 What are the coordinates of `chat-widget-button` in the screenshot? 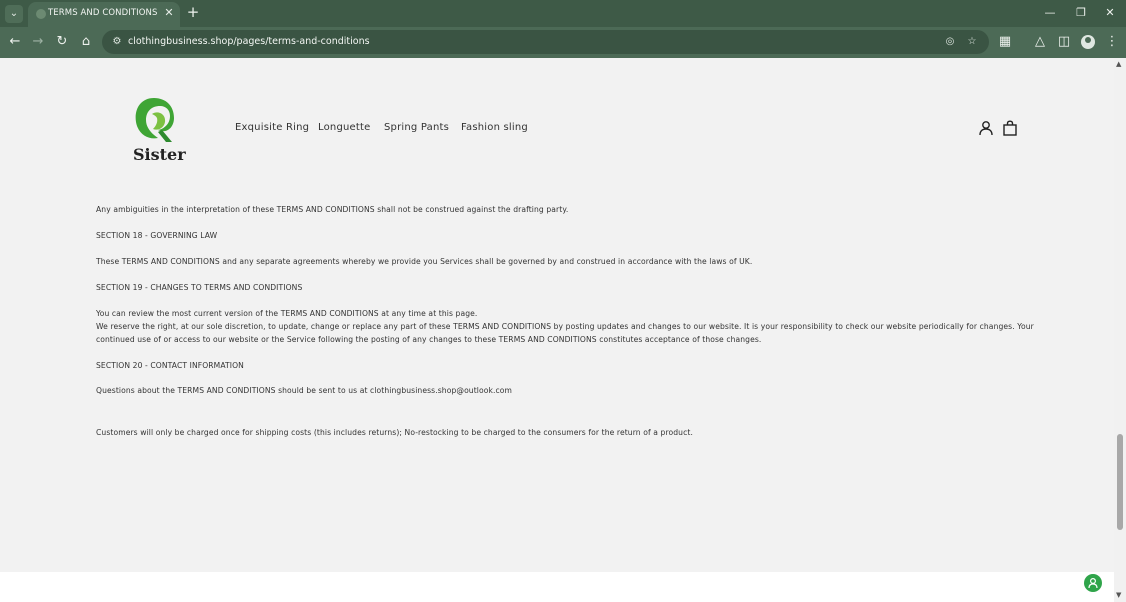 It's located at (1093, 583).